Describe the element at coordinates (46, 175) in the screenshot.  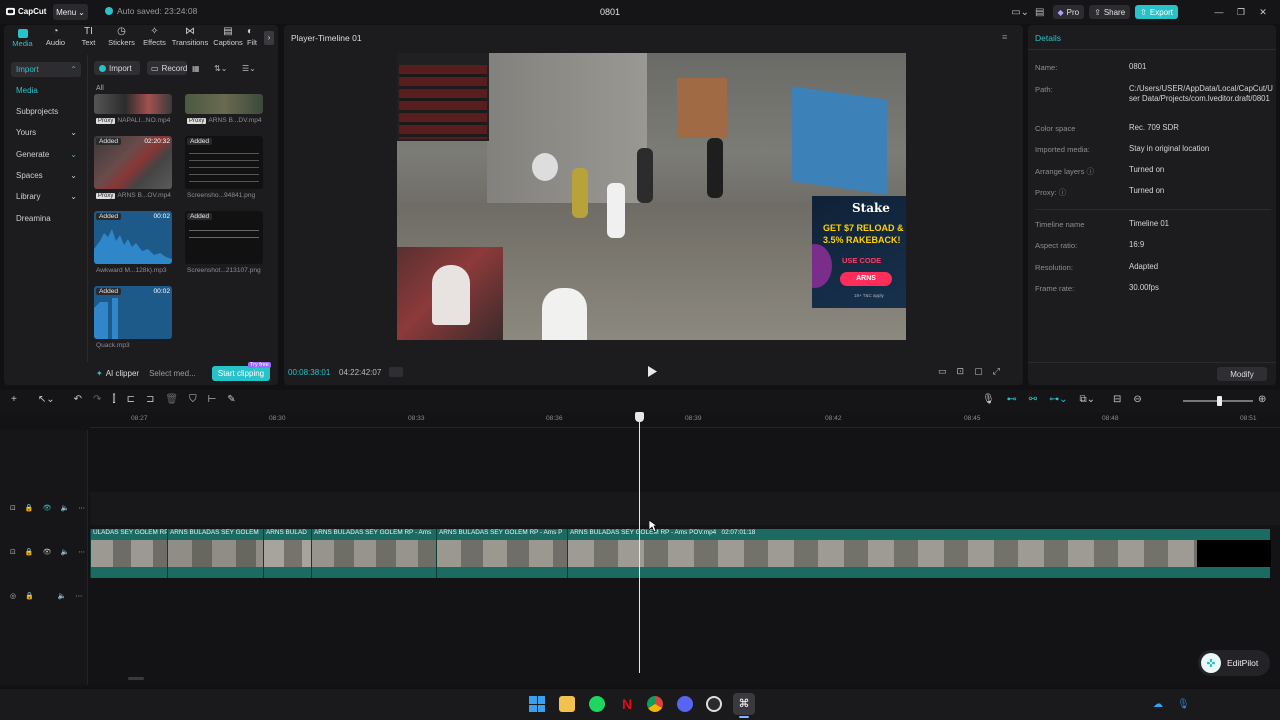
I see `sidebar-item-spaces: Spaces ⌄` at that location.